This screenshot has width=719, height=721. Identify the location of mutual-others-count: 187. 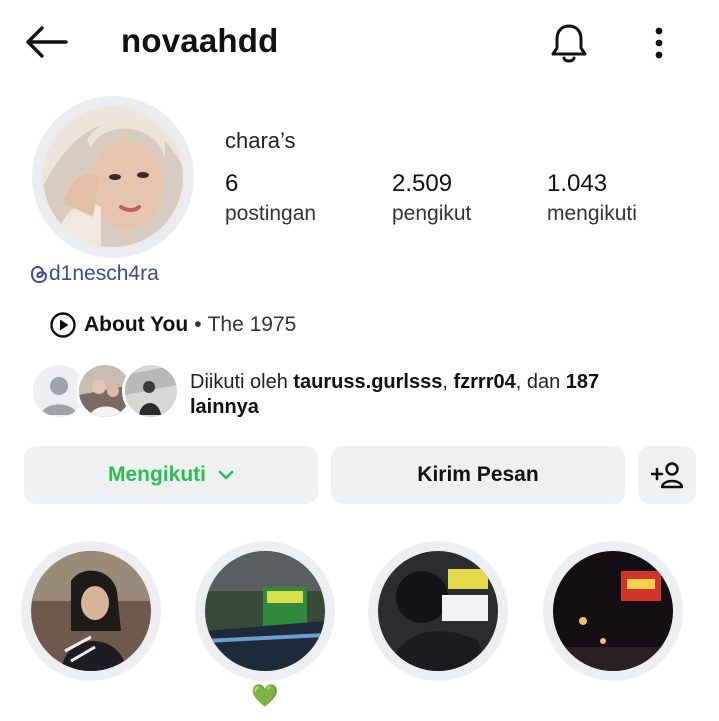
(582, 382).